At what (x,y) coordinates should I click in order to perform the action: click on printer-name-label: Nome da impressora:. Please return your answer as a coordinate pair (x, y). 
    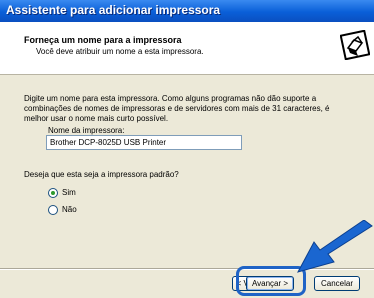
    Looking at the image, I should click on (86, 130).